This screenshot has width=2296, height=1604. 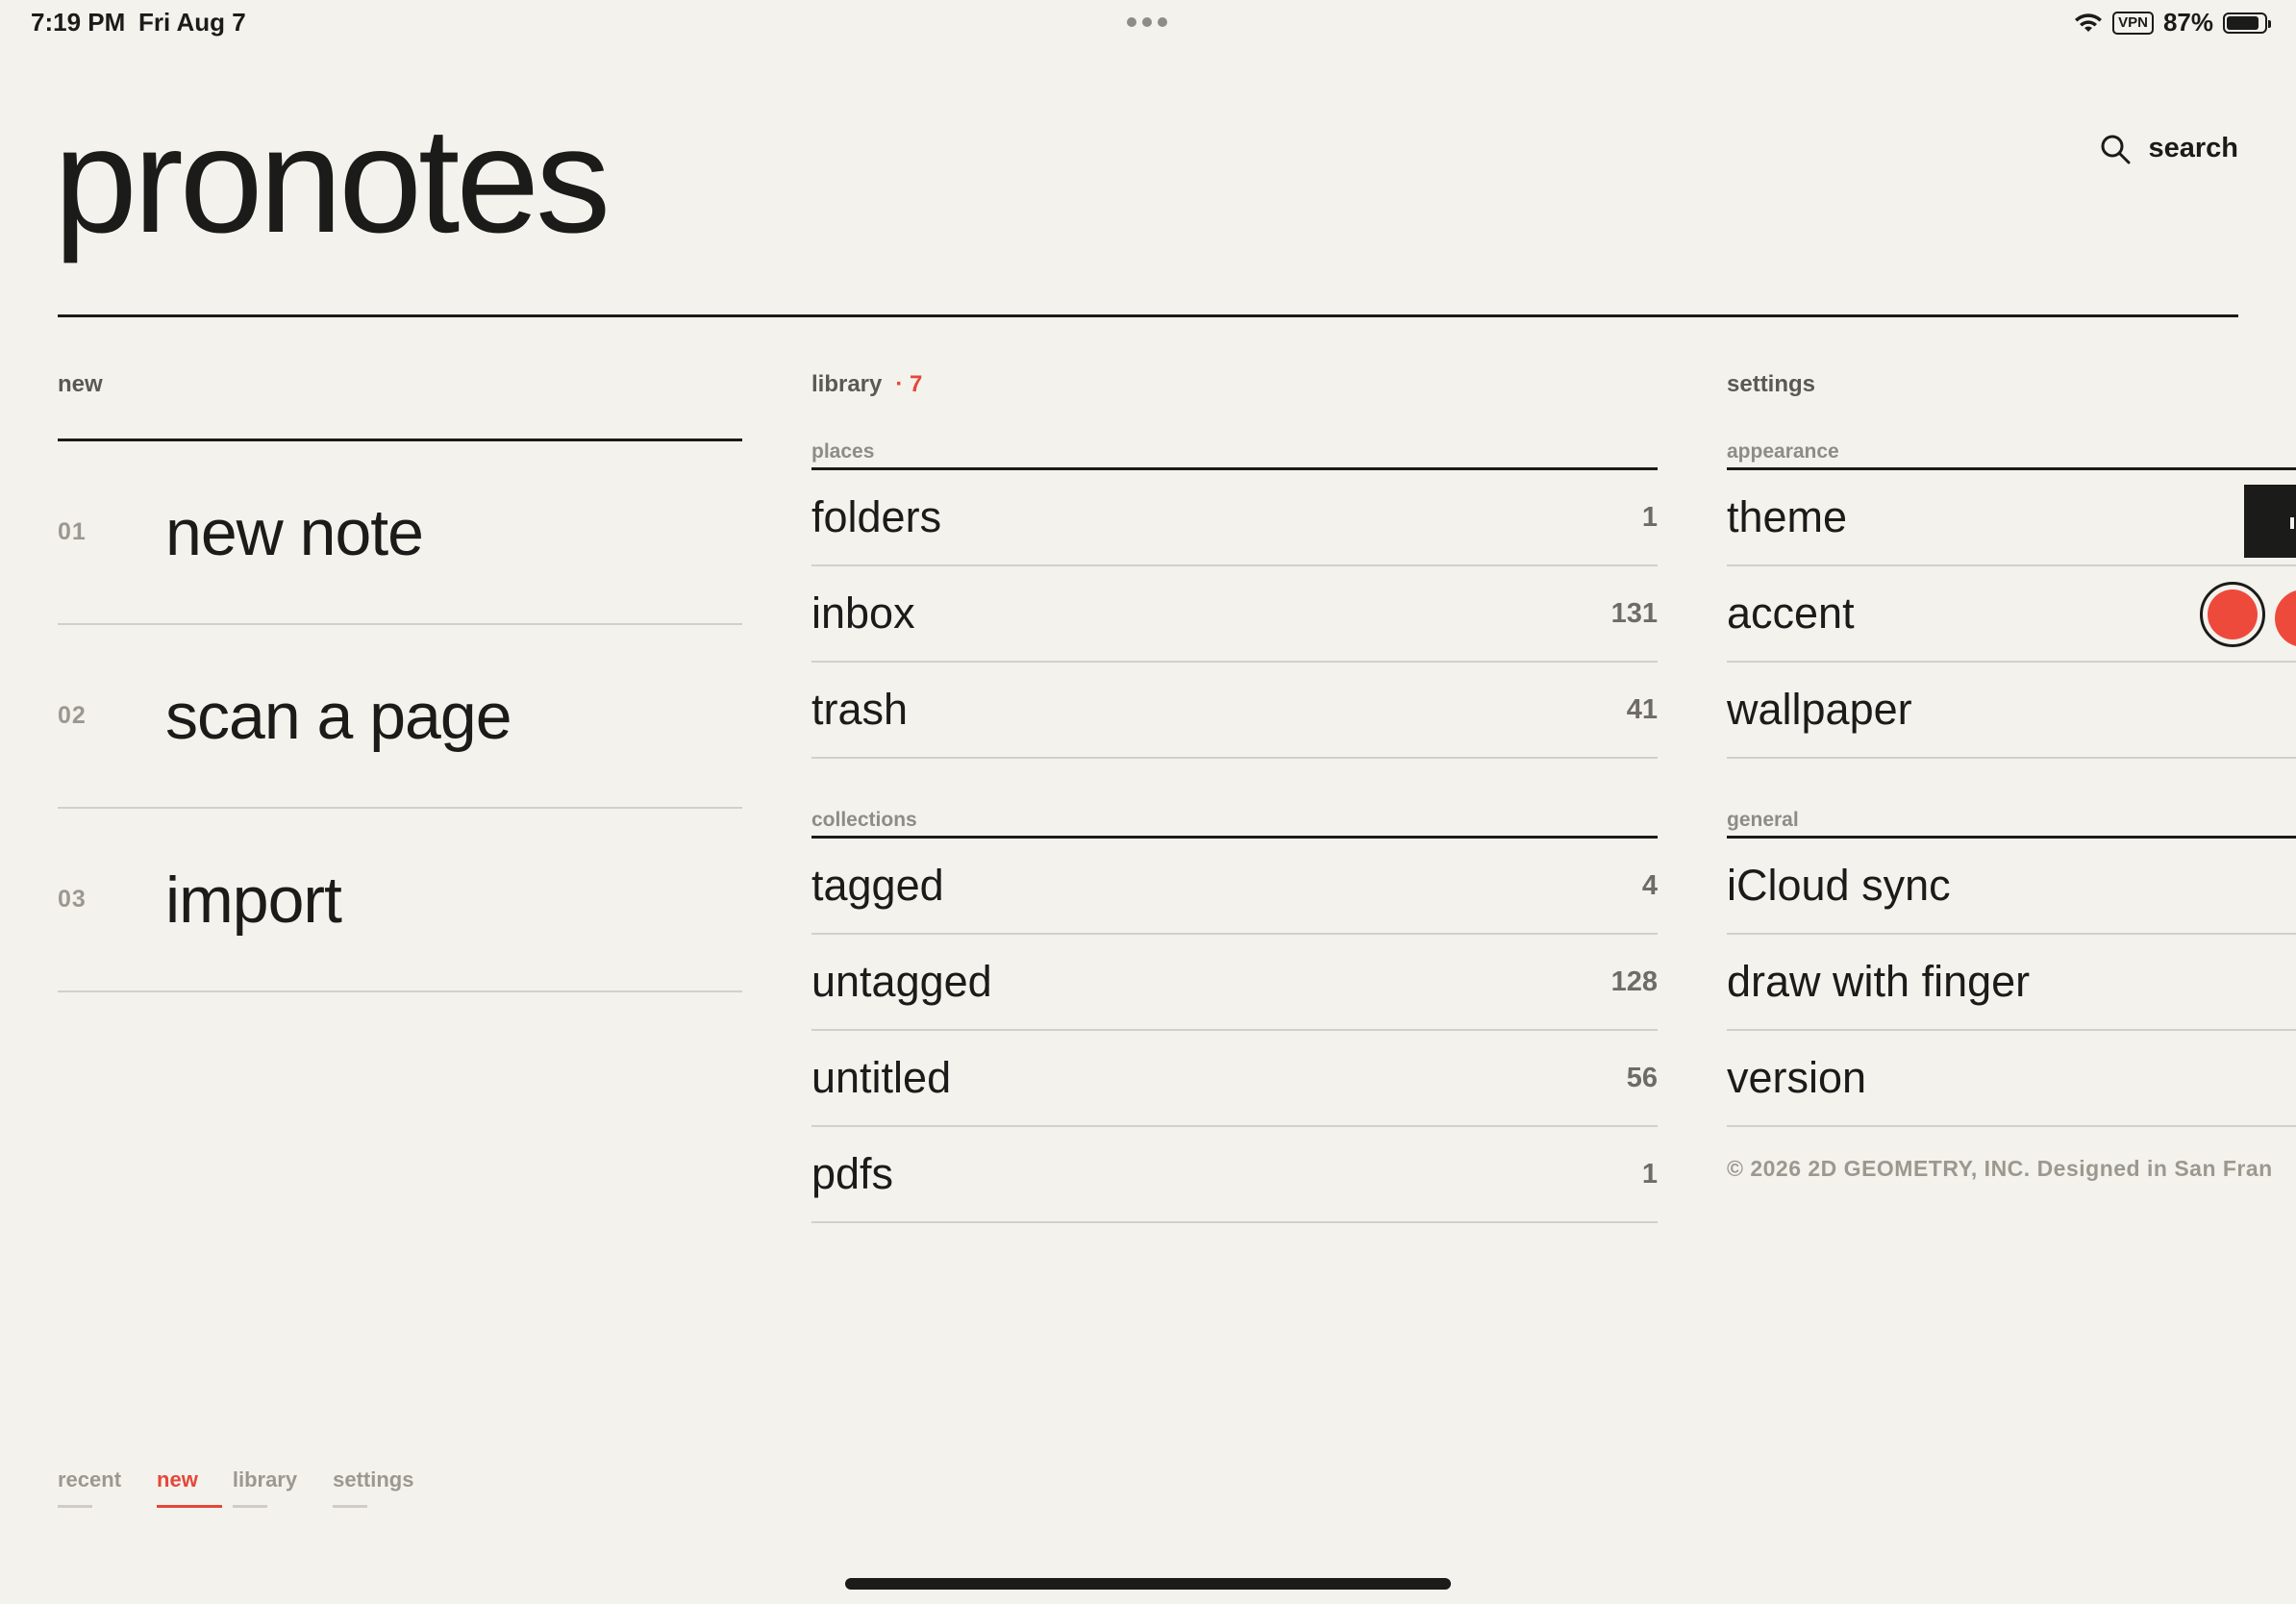 What do you see at coordinates (2116, 149) in the screenshot?
I see `search-icon` at bounding box center [2116, 149].